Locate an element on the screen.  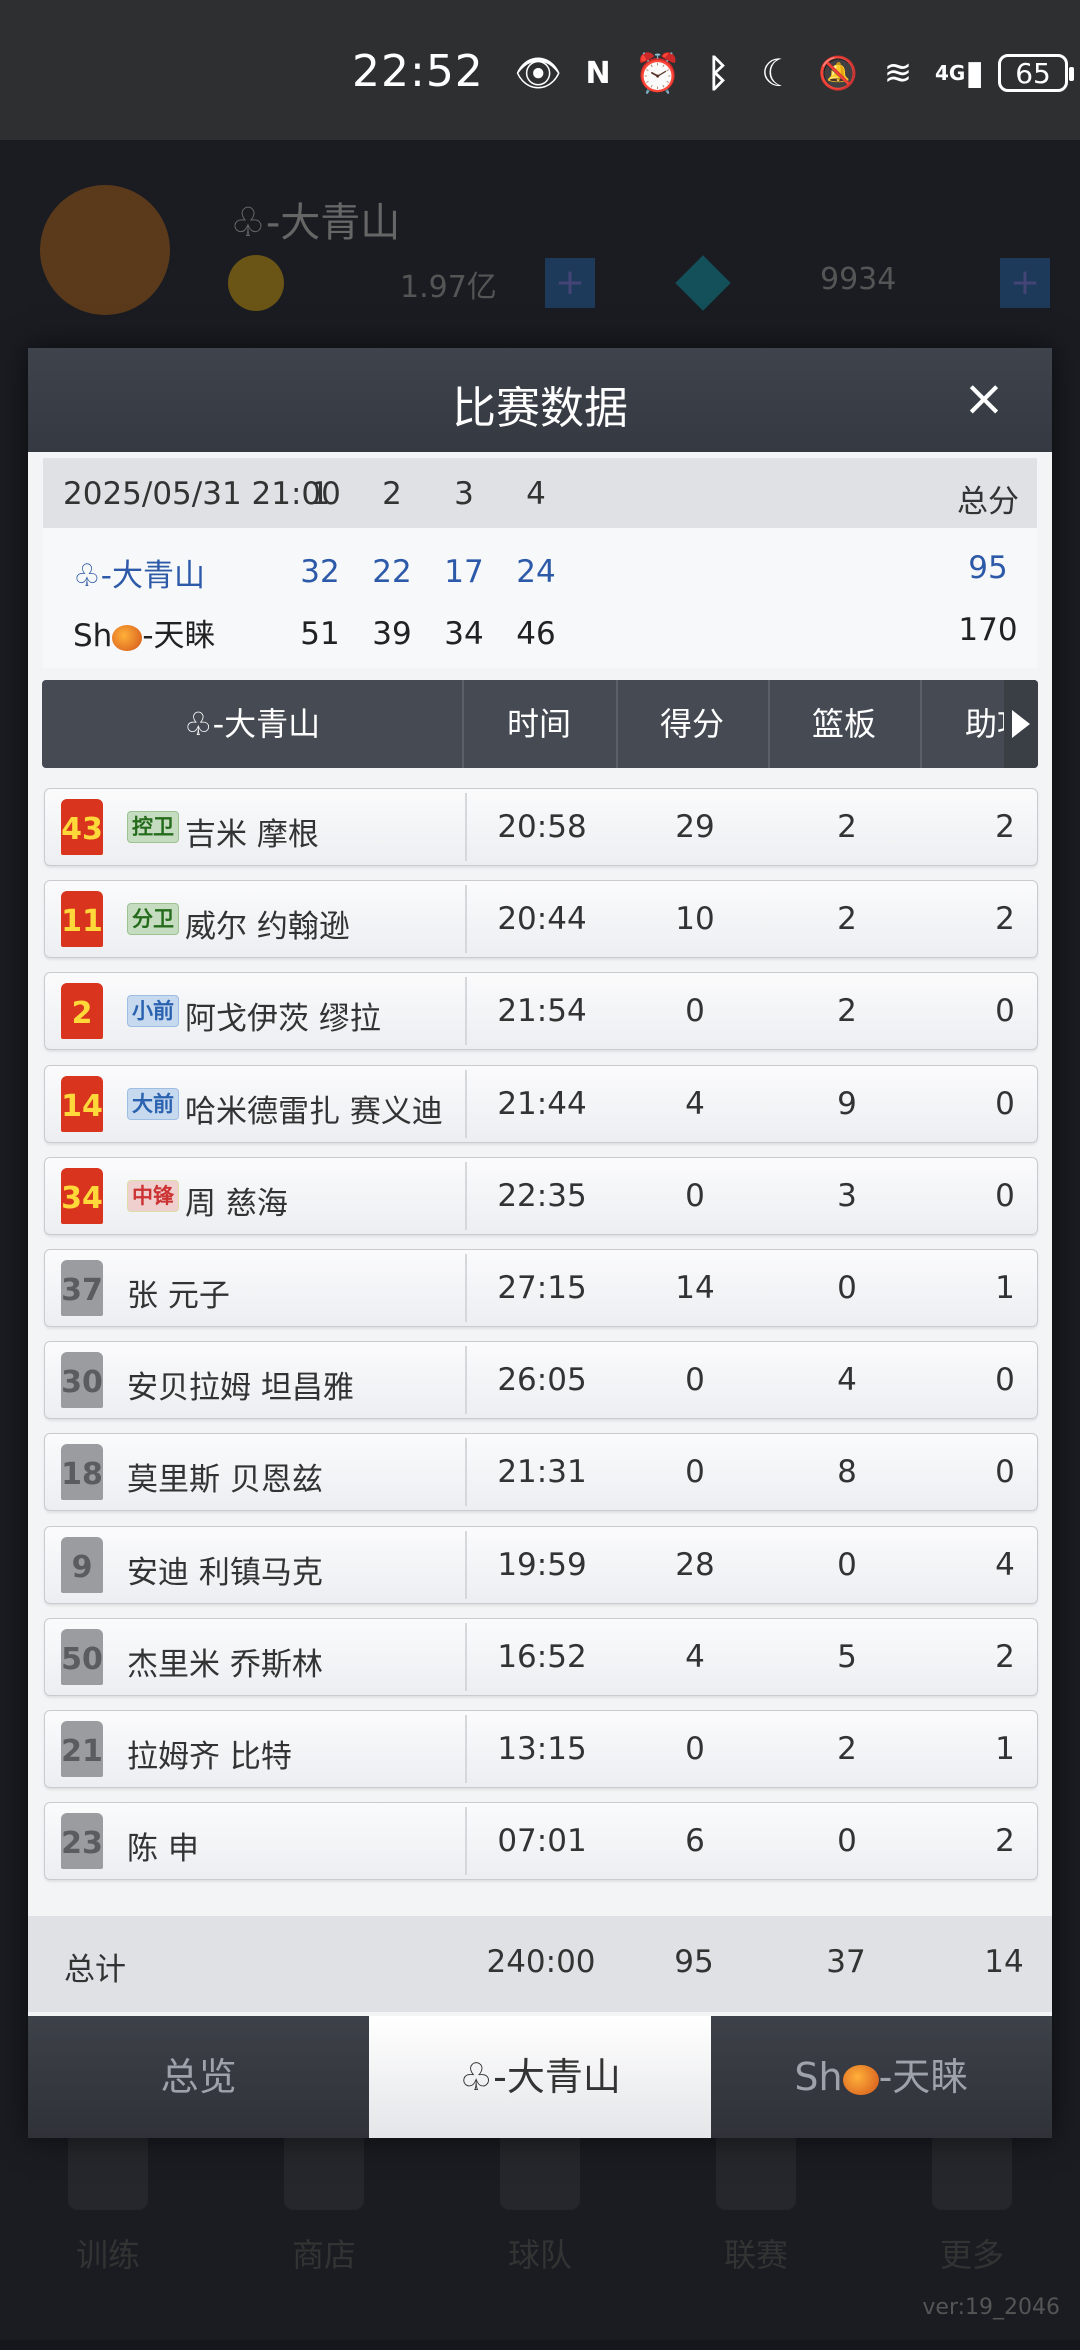
player-time: 20:44 is located at coordinates (542, 919).